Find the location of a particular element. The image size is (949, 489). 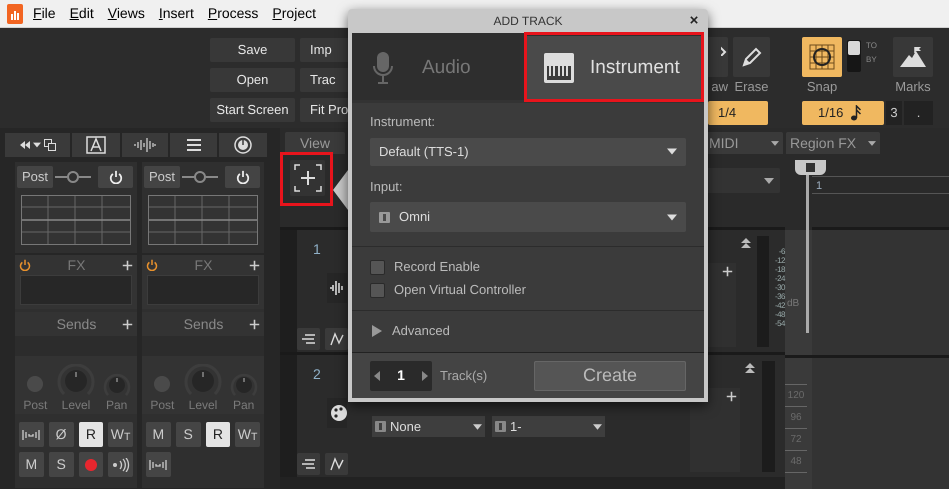

knob-label: Post is located at coordinates (35, 405).